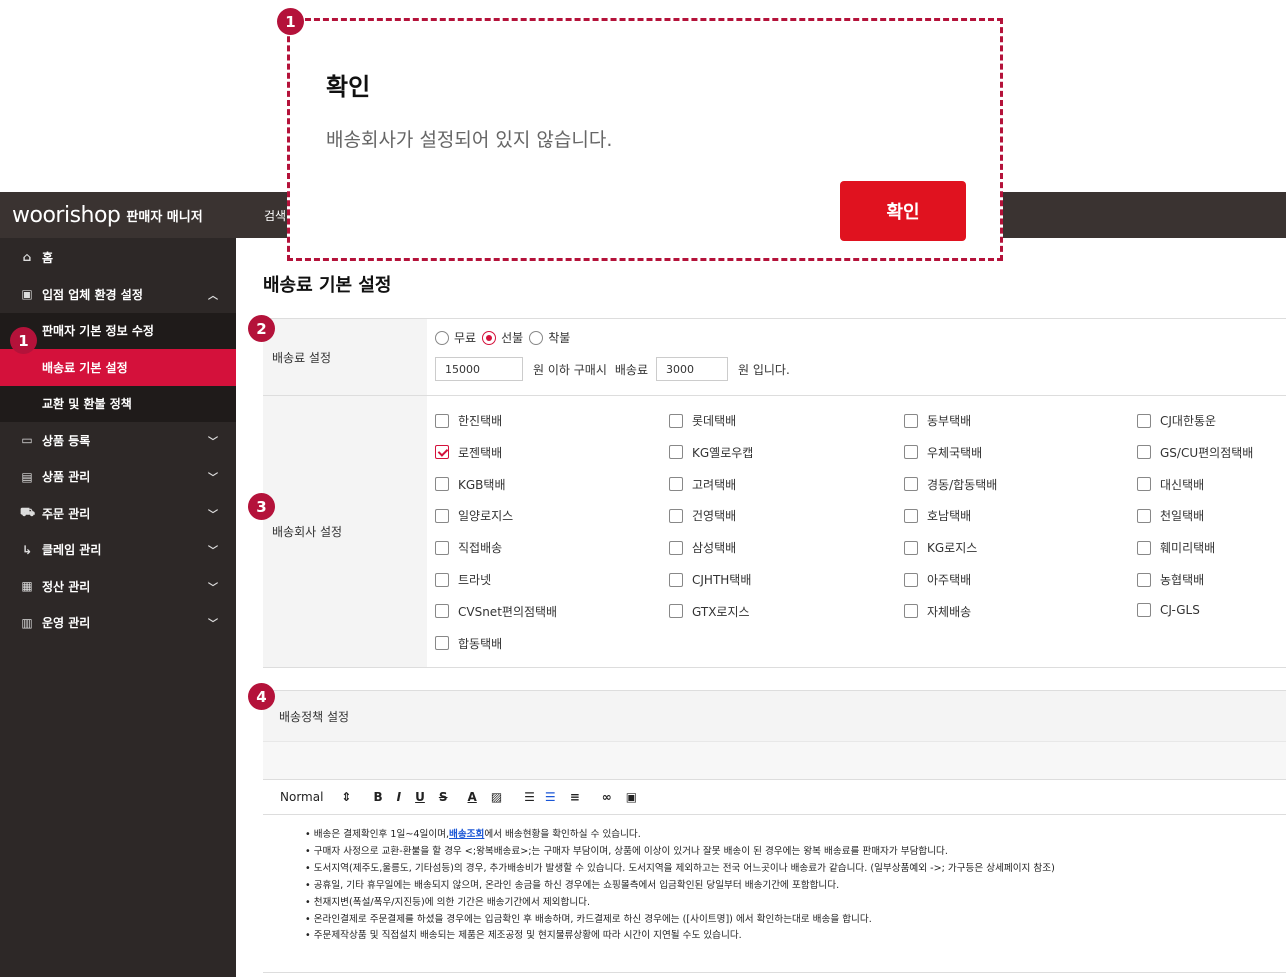 The image size is (1286, 977). Describe the element at coordinates (468, 643) in the screenshot. I see `courier-option: 합동택배` at that location.